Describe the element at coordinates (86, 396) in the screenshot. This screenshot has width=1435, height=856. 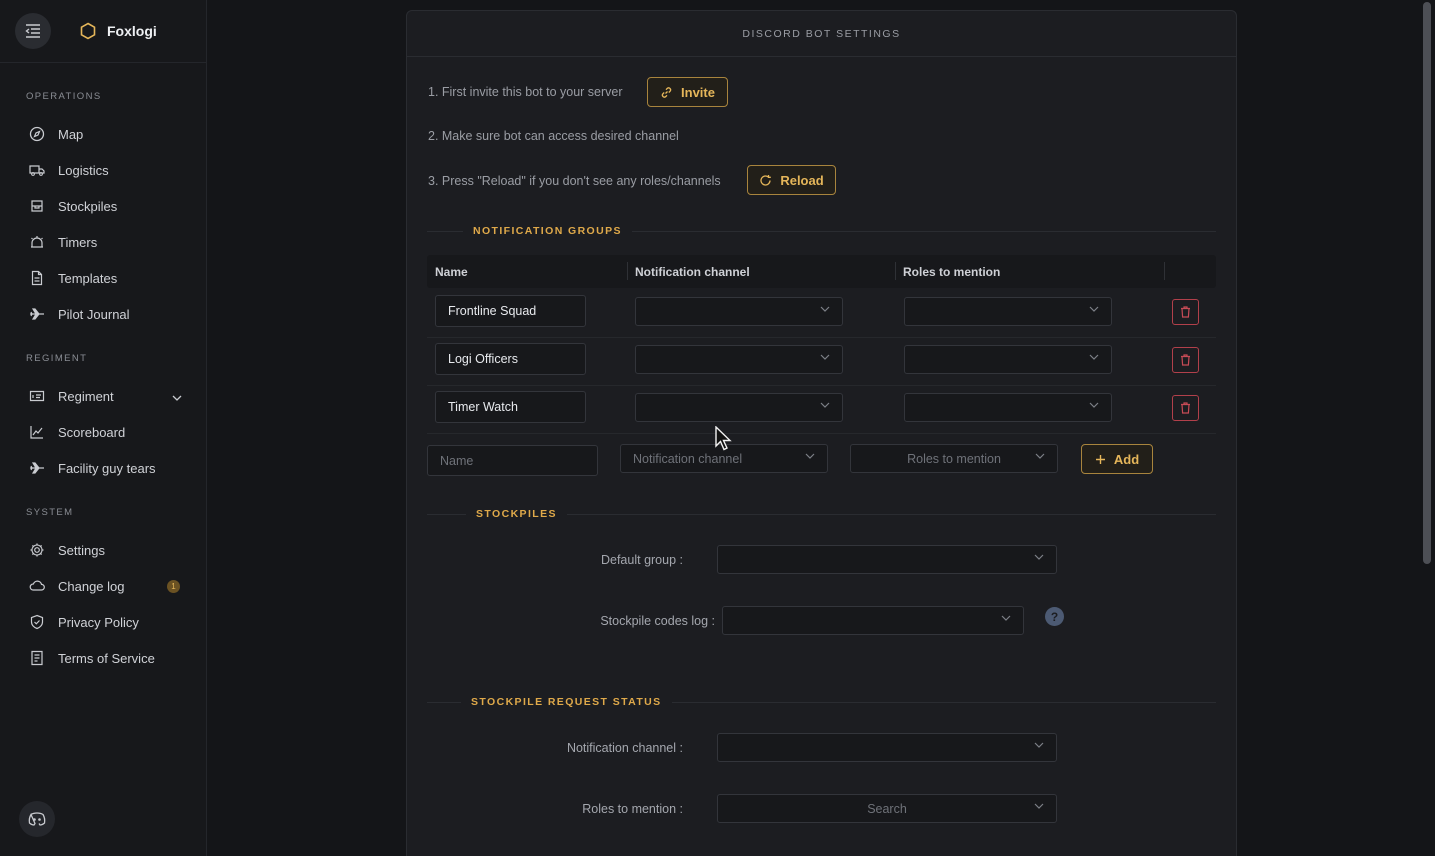
I see `sidebar-item-label: Regiment` at that location.